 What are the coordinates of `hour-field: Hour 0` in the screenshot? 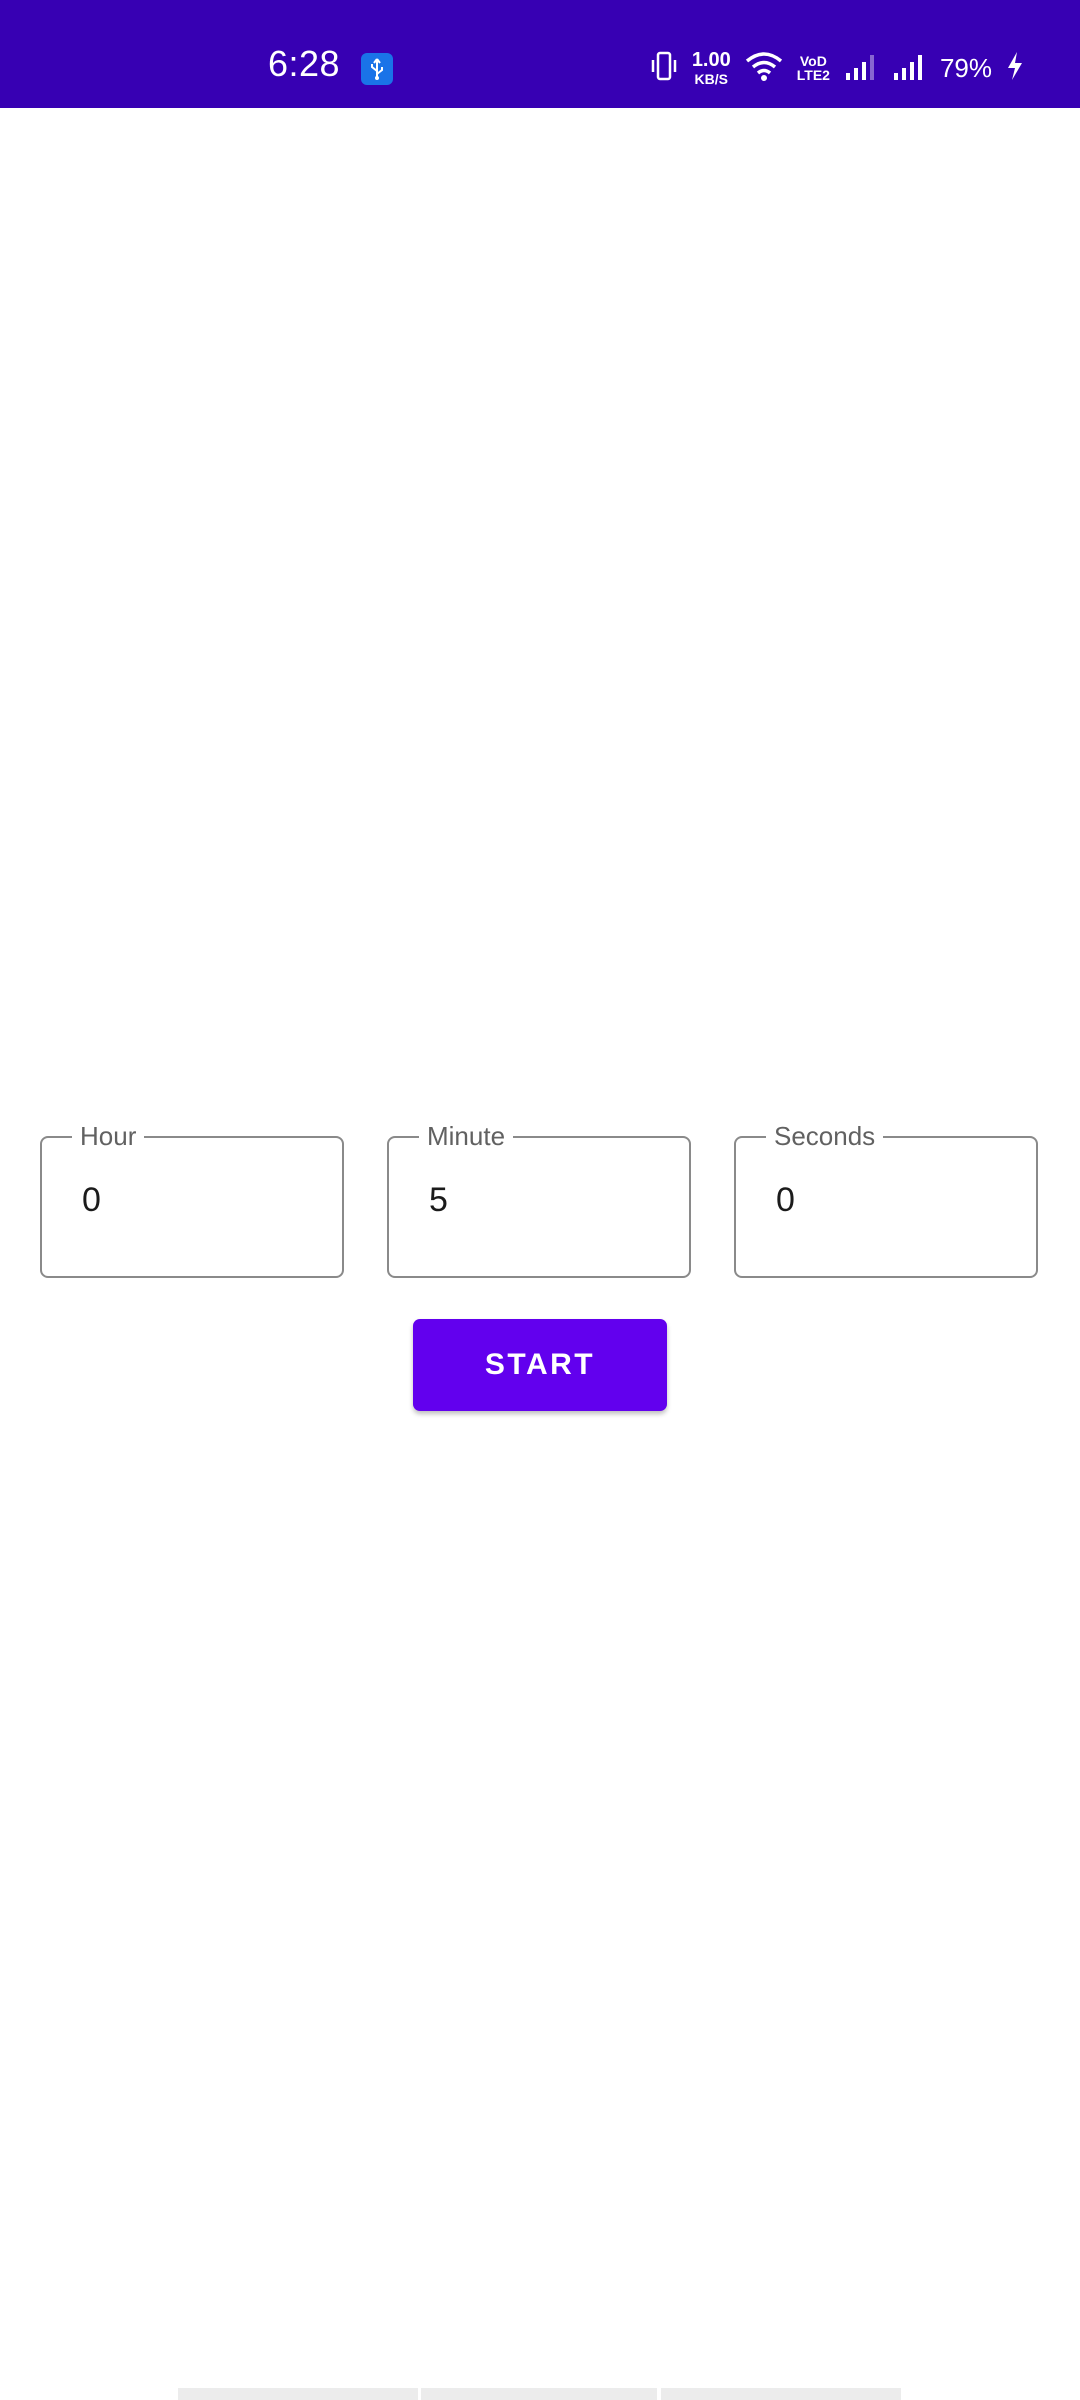 It's located at (192, 1199).